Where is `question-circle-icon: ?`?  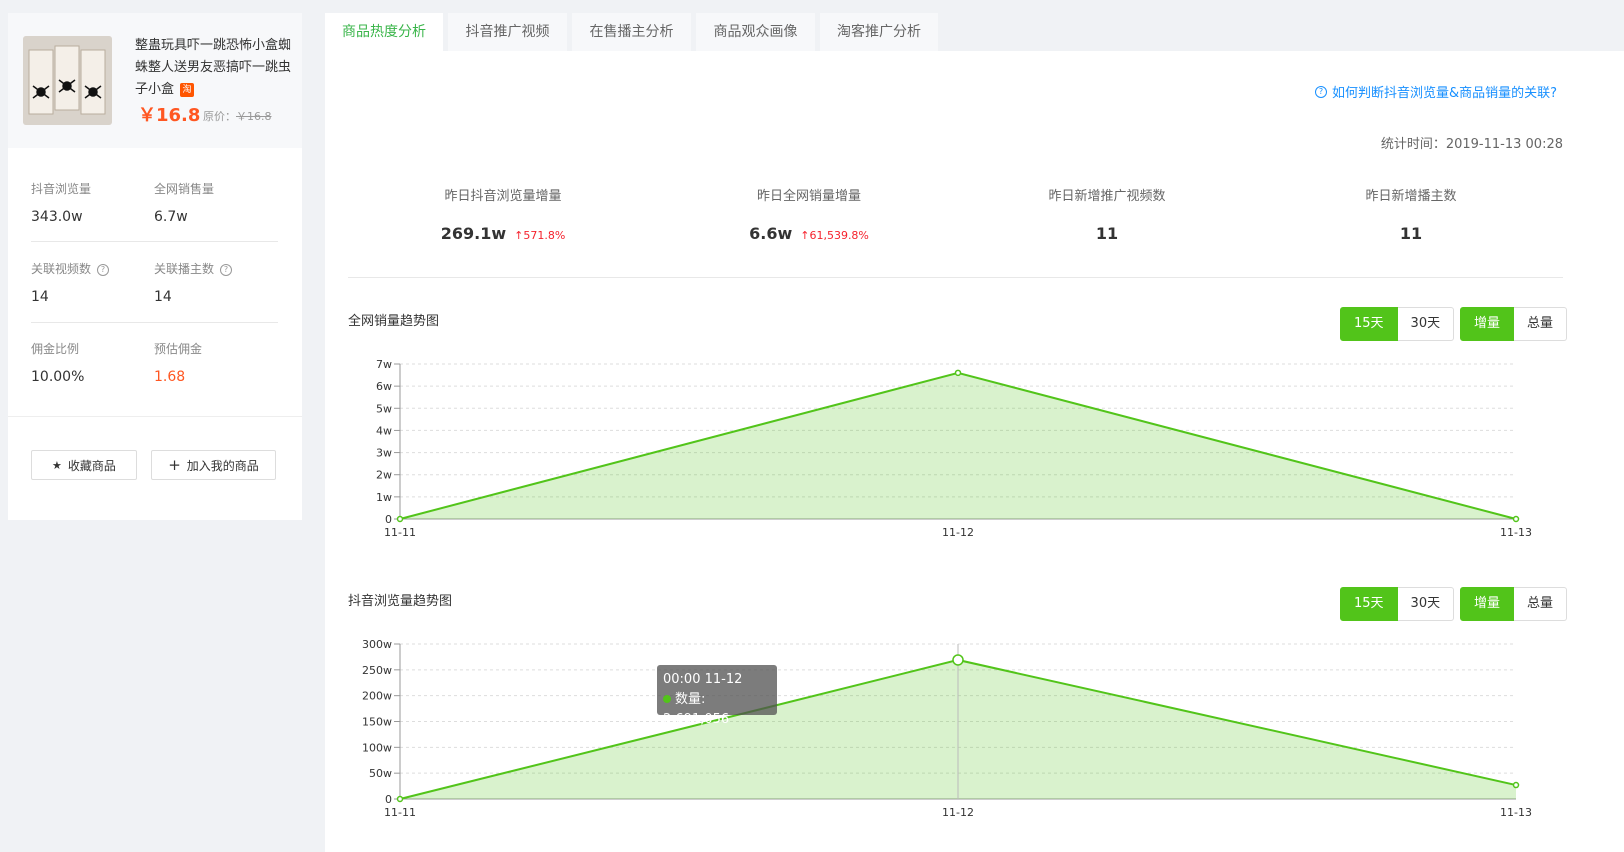
question-circle-icon: ? is located at coordinates (1320, 91).